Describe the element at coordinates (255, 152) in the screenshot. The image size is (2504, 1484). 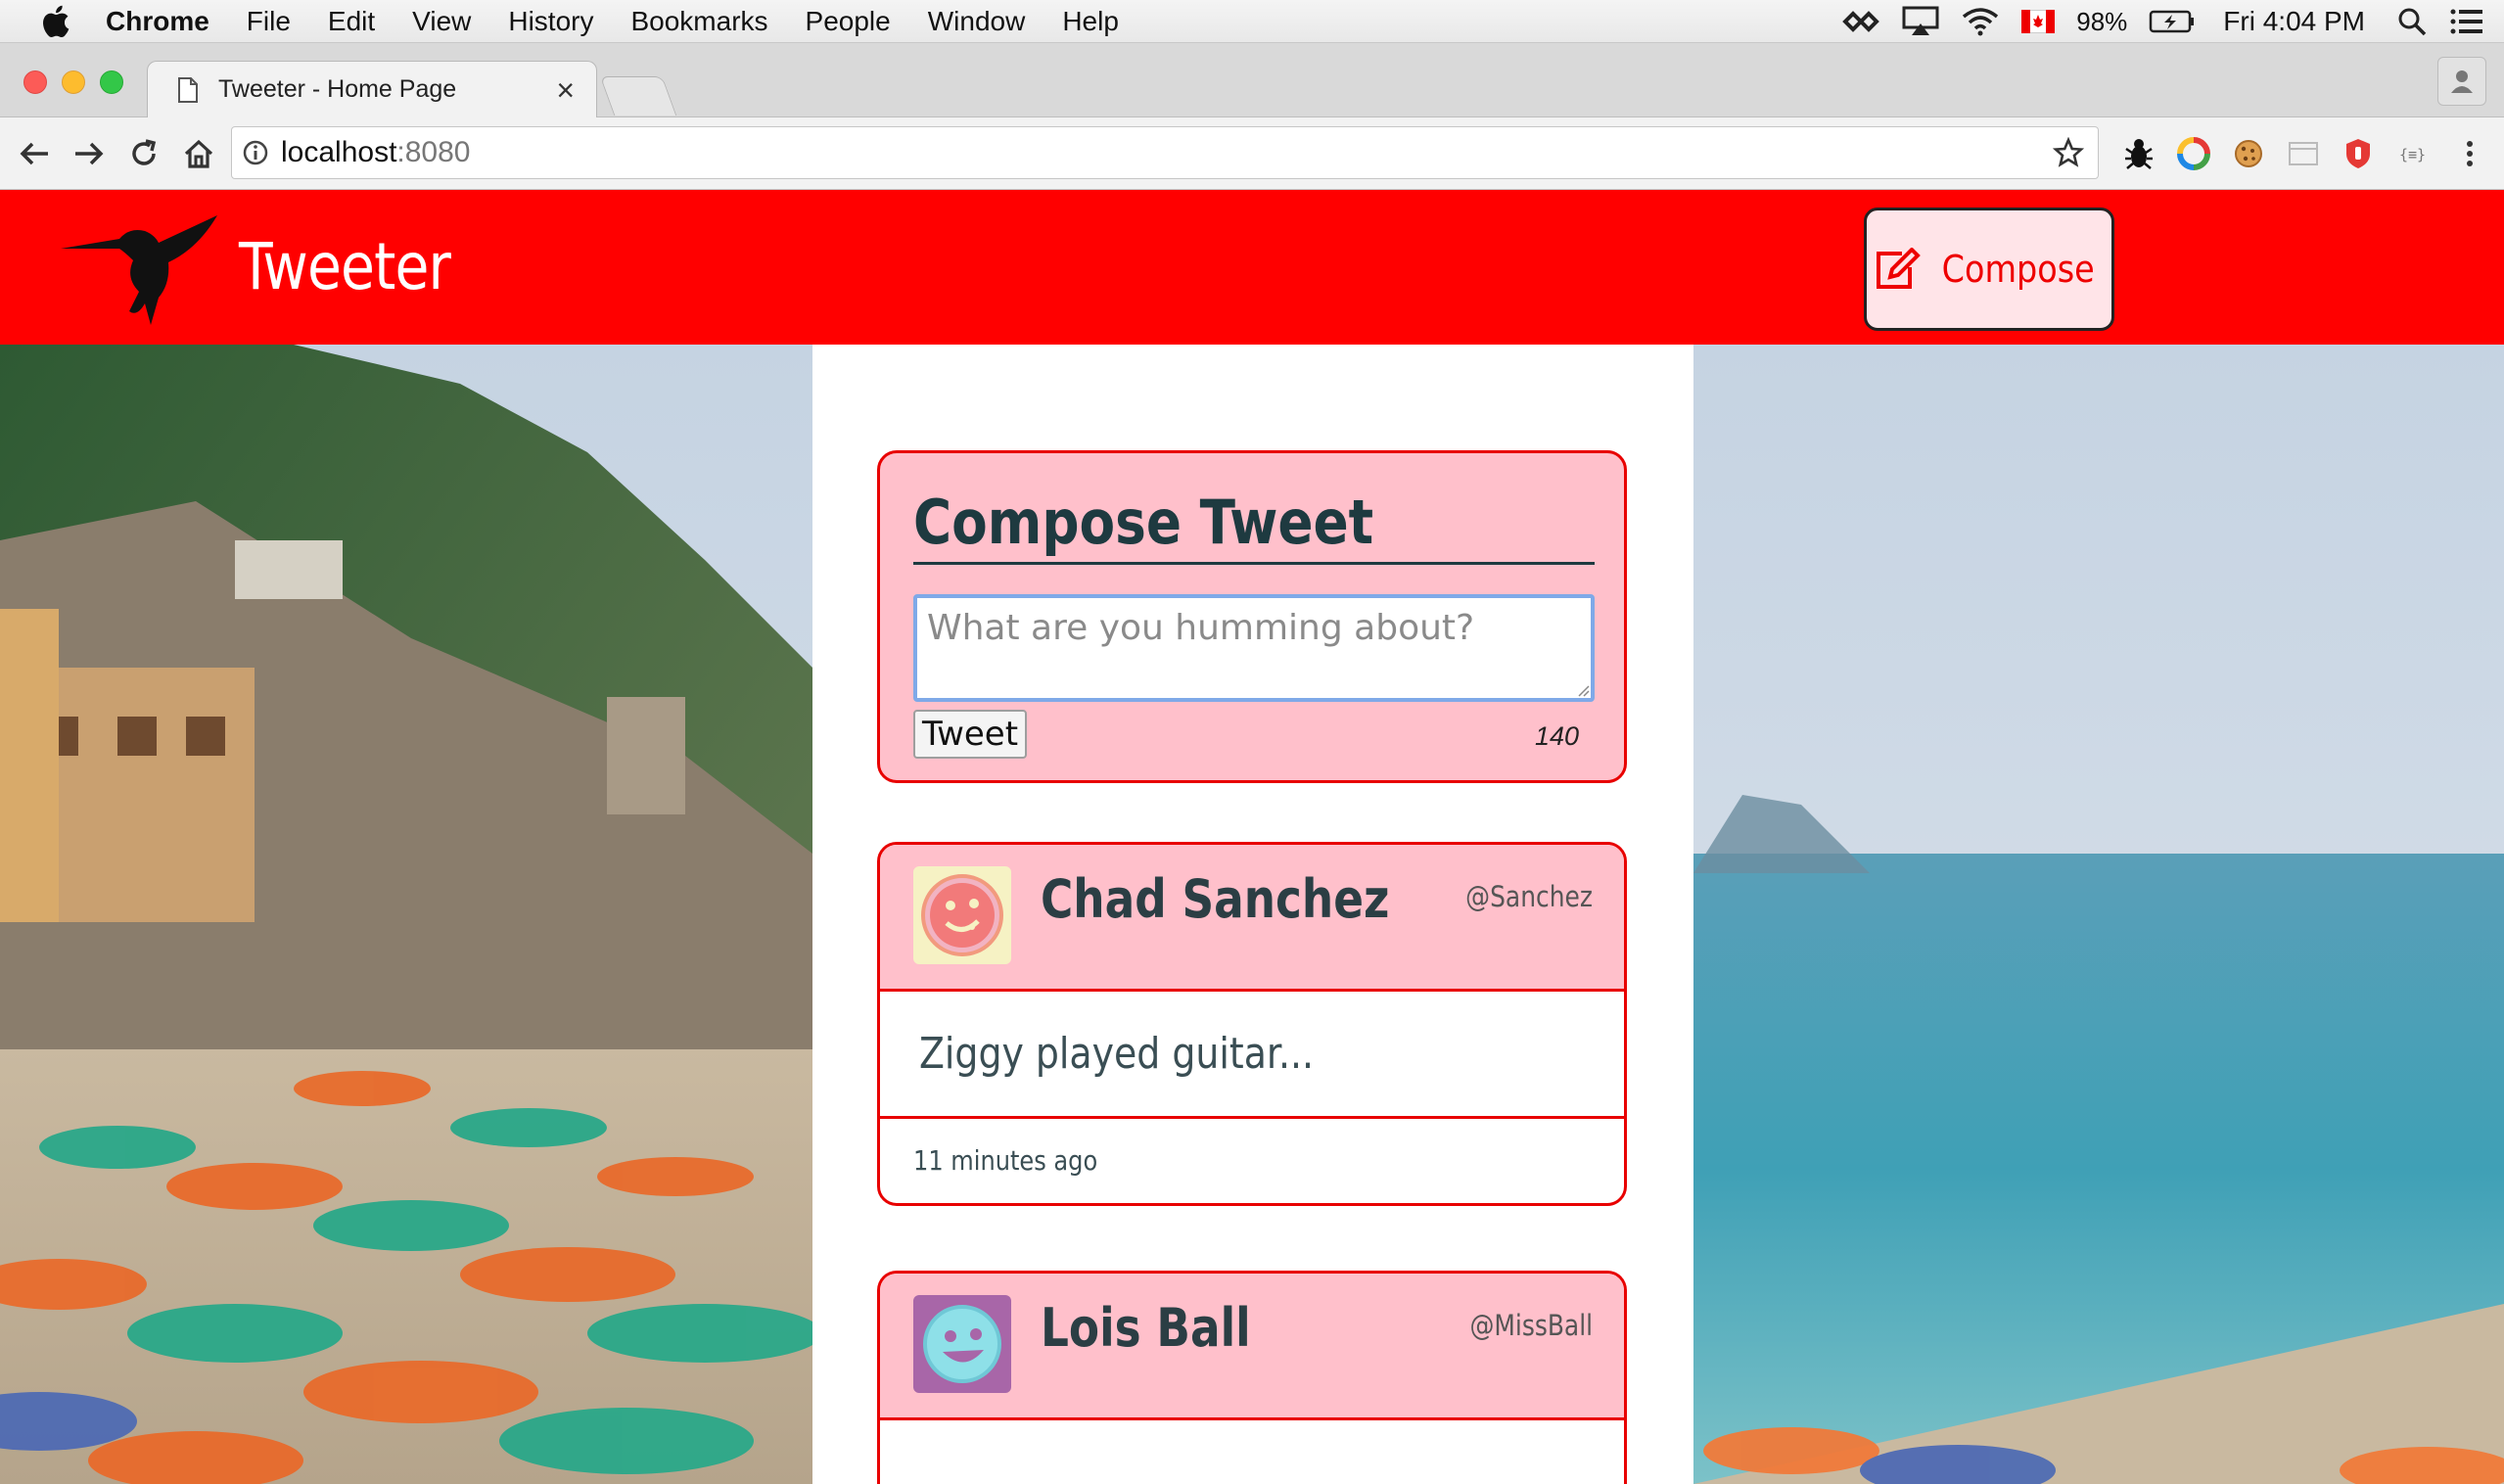
I see `site-info-icon` at that location.